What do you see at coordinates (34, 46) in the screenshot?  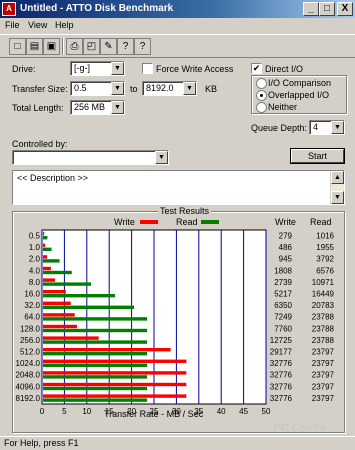 I see `open-icon: ▤` at bounding box center [34, 46].